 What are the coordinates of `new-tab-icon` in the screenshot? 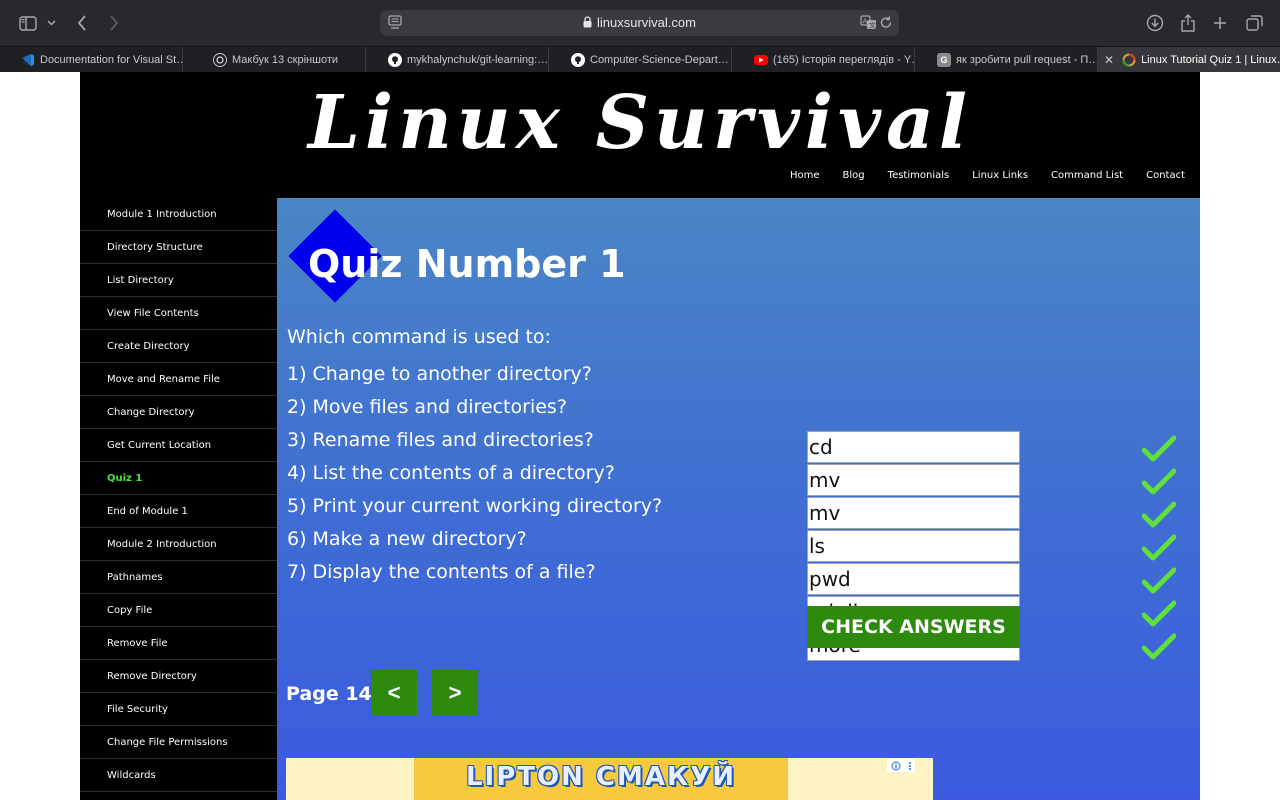 It's located at (1220, 23).